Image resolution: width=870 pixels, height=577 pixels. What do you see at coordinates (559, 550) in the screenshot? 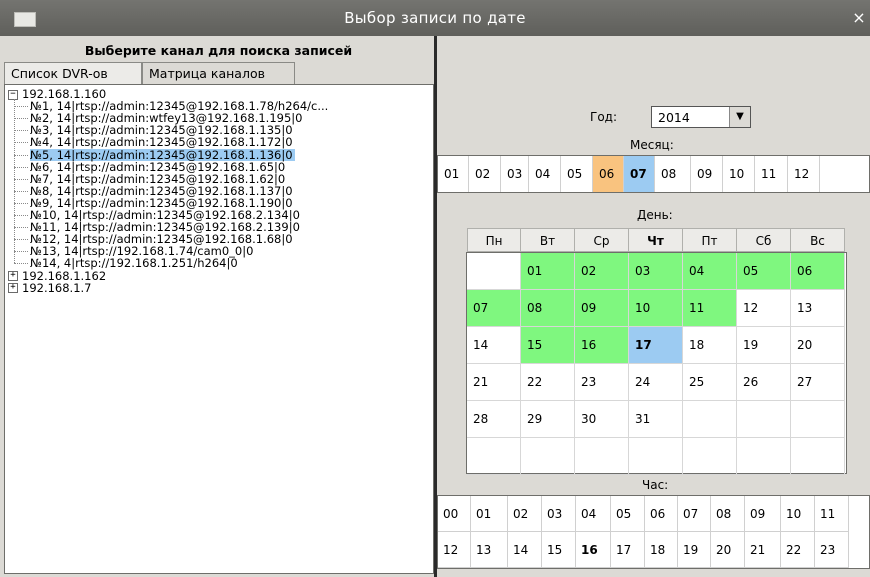
I see `hour-cell: 15` at bounding box center [559, 550].